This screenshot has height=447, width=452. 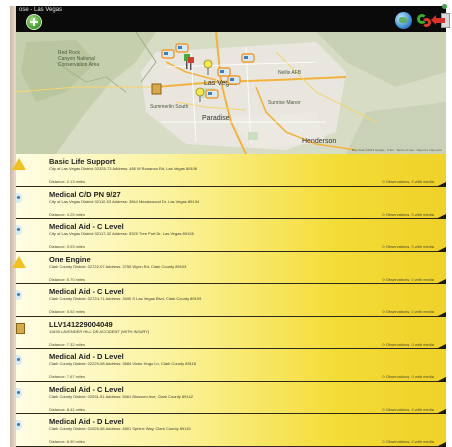 I want to click on incident-title: One Engine, so click(x=70, y=259).